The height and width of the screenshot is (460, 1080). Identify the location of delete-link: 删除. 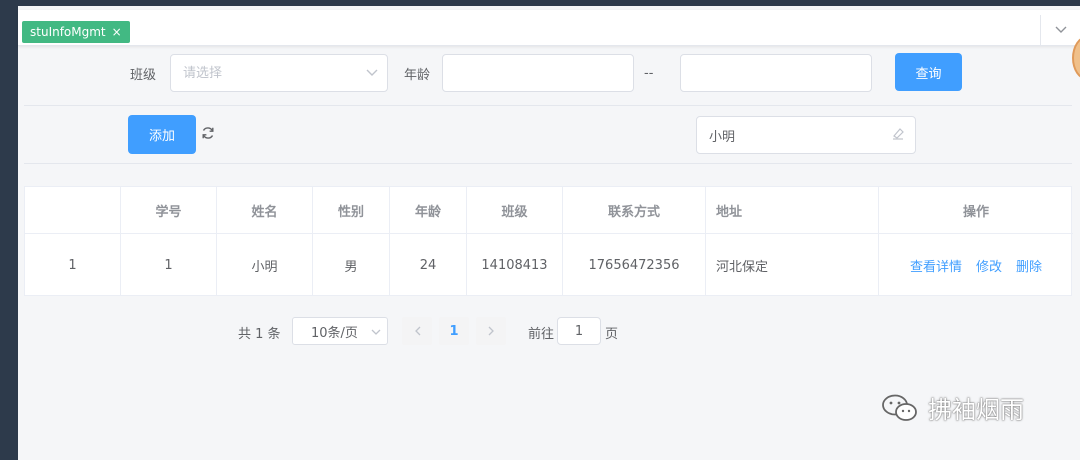
(1029, 265).